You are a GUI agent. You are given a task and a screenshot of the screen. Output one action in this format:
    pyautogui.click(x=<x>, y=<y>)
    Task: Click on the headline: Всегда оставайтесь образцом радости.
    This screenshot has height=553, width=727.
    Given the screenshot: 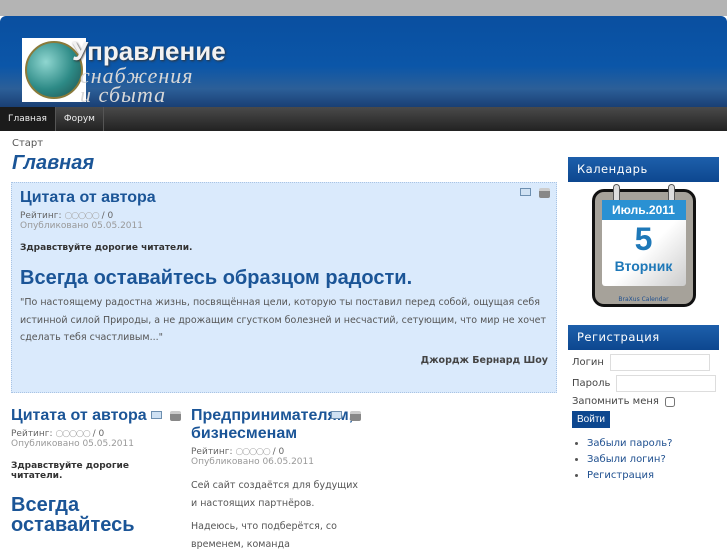 What is the action you would take?
    pyautogui.click(x=216, y=278)
    